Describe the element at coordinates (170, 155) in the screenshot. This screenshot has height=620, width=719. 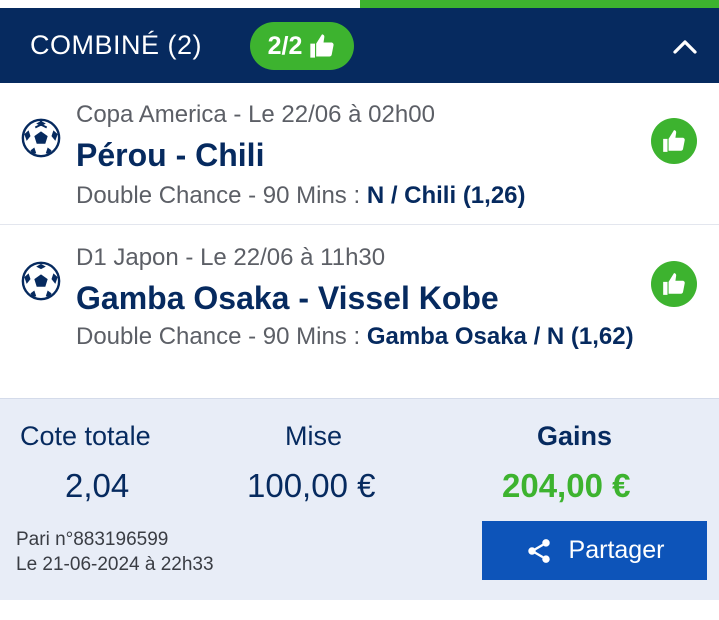
I see `bet-match: Pérou - Chili` at that location.